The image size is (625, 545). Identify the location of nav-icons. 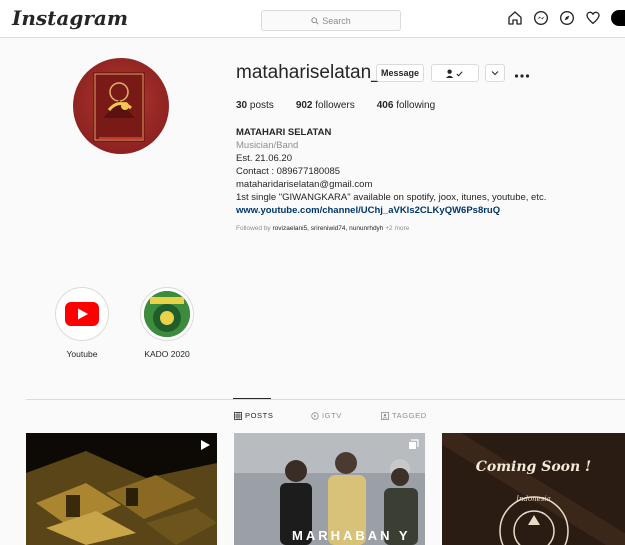
(566, 18).